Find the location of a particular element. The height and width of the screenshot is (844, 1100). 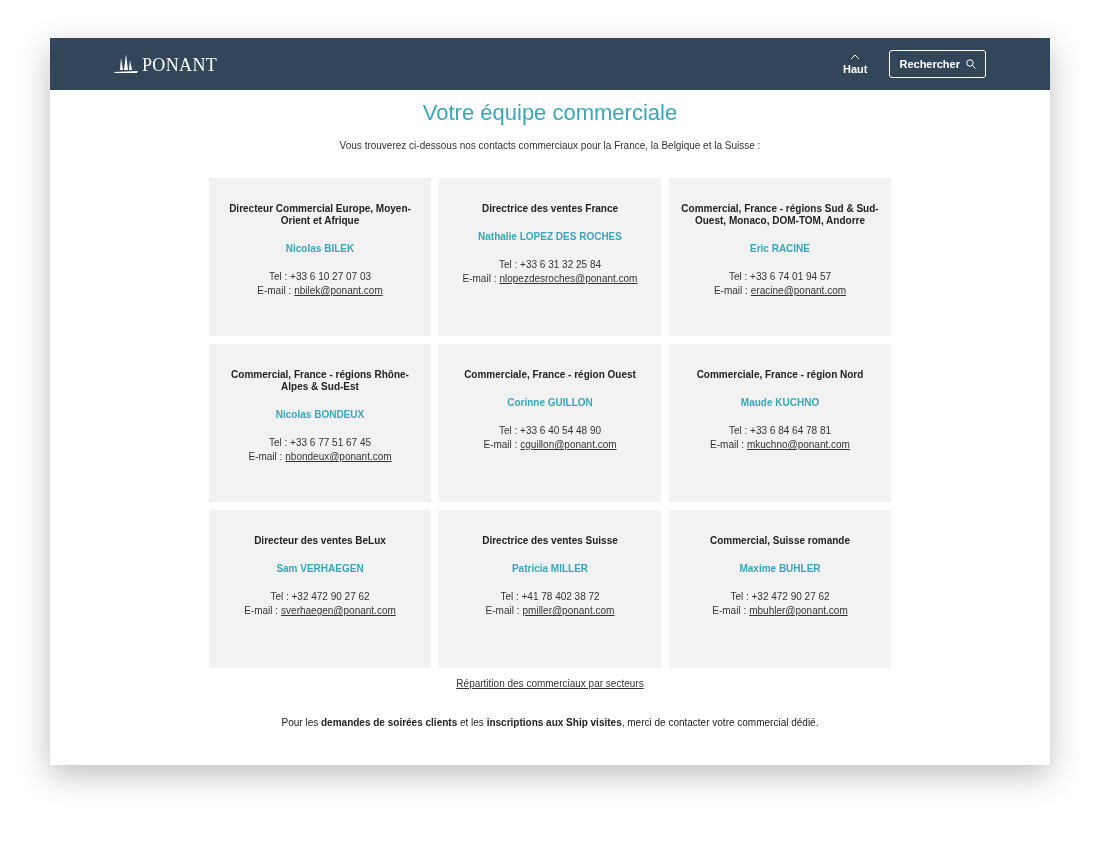

footer-note: Pour les demandes de soirées clients et les inscriptions aux Ship visites, merci de contacter votre commercial dédié. is located at coordinates (550, 723).